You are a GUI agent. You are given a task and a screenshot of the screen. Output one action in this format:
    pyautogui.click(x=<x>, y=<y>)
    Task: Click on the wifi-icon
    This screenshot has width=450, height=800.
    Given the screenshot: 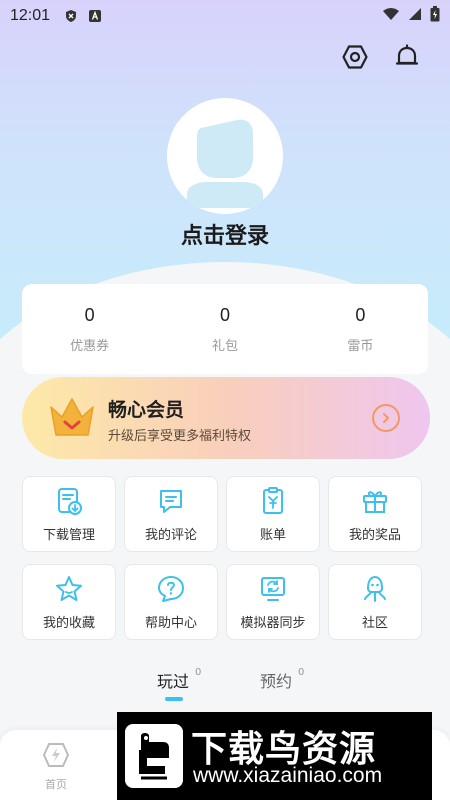 What is the action you would take?
    pyautogui.click(x=391, y=16)
    